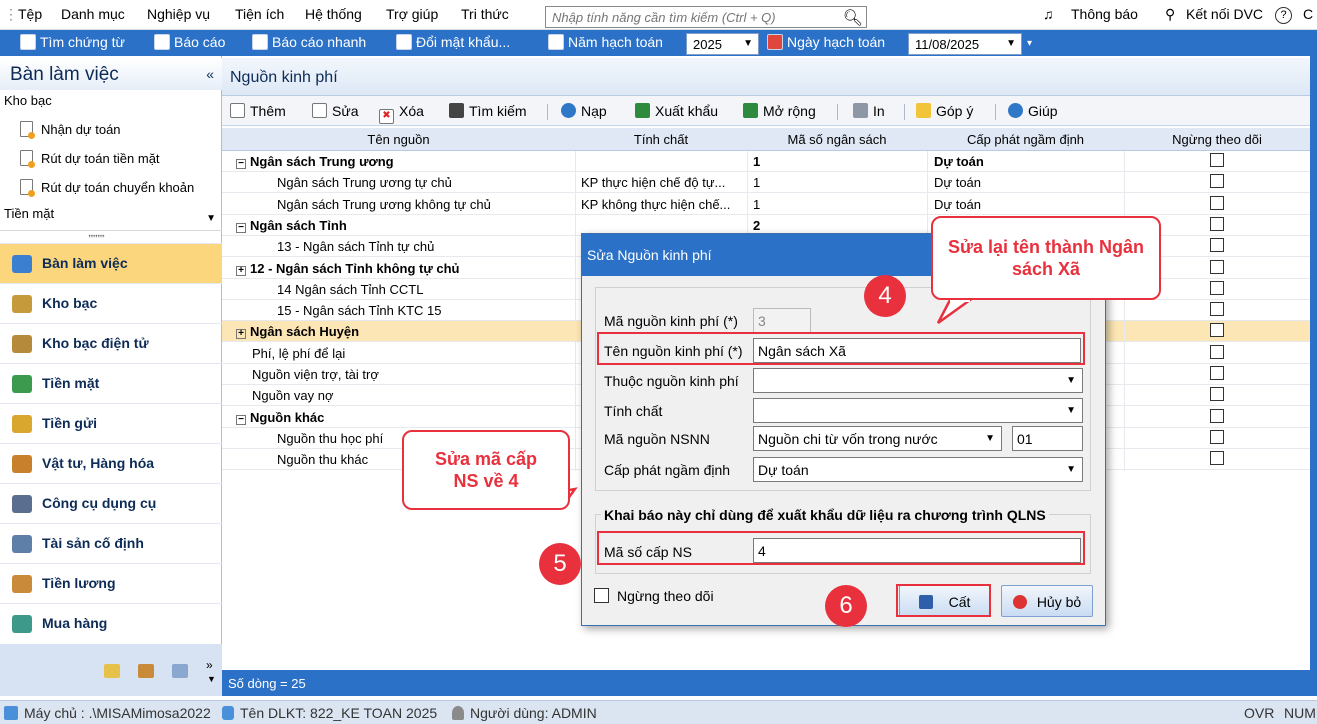 This screenshot has width=1317, height=724. I want to click on left-panel-title: Bàn làm việc, so click(64, 74).